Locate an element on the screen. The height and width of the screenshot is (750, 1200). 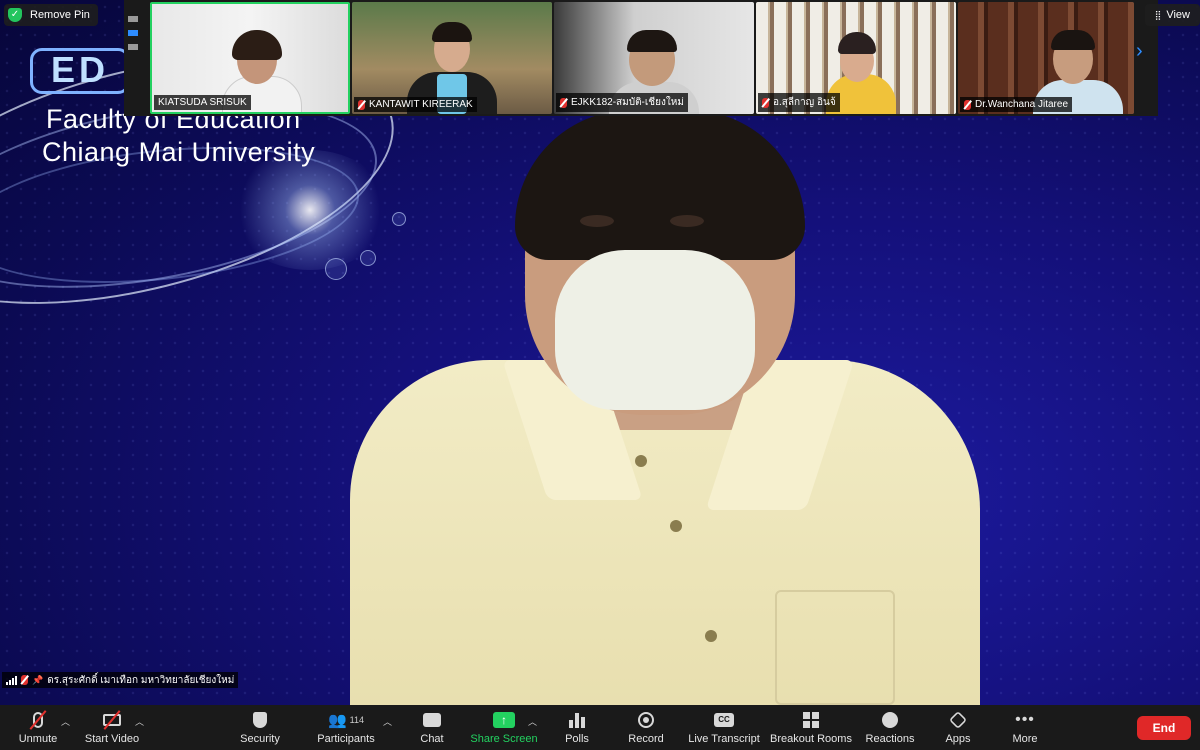
view-button: ⣿ View is located at coordinates (1172, 15).